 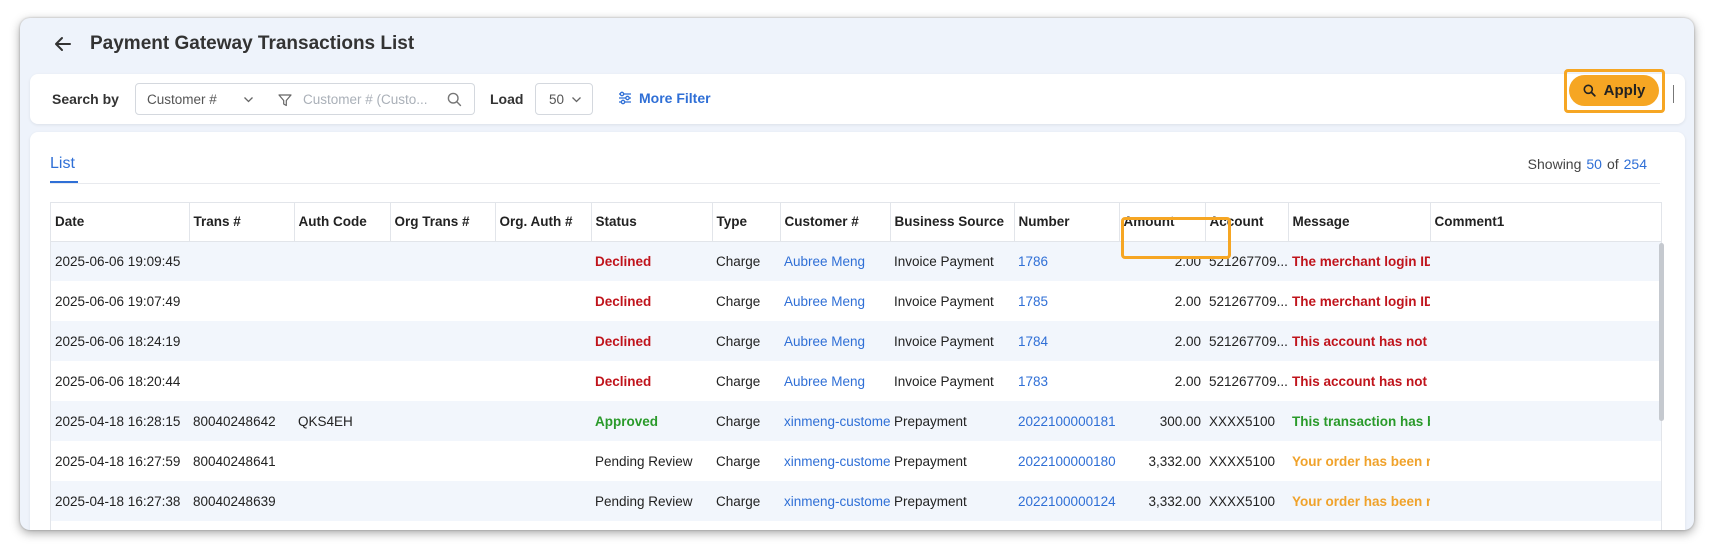 I want to click on back-arrow-icon, so click(x=63, y=44).